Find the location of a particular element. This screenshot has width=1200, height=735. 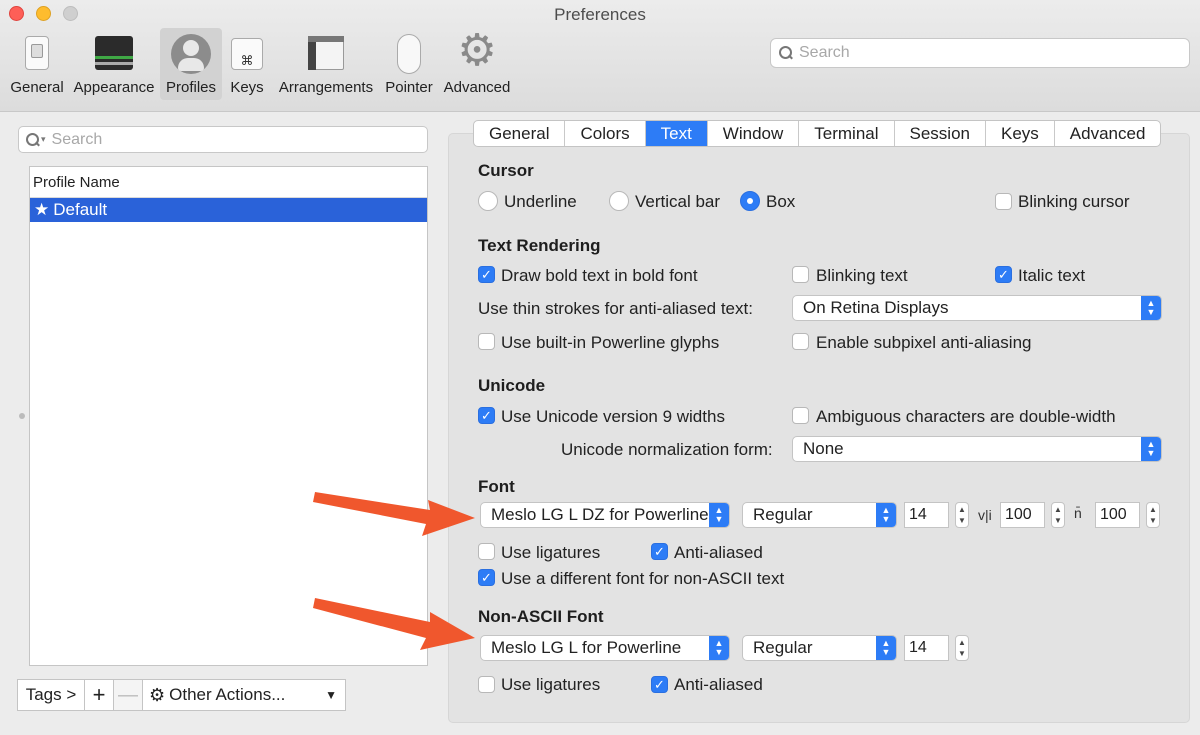

font-size-field: 14 is located at coordinates (926, 515).